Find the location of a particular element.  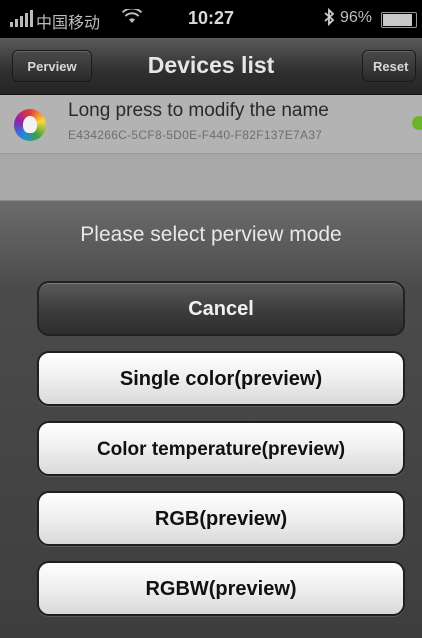

single-color-preview-button: Single color(preview) is located at coordinates (221, 378).